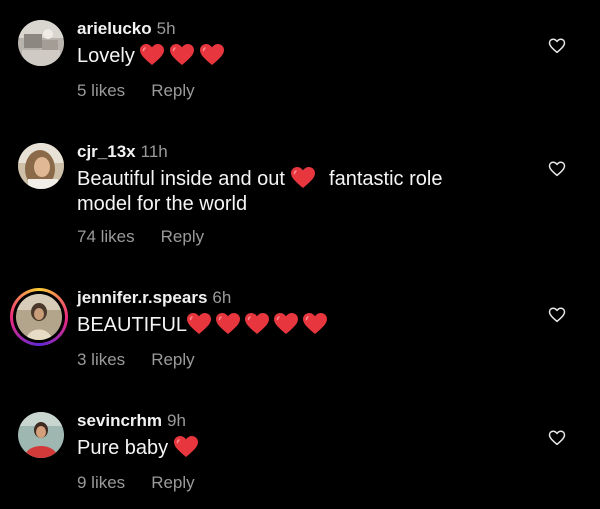  I want to click on comment-text-part: BEAUTIFUL, so click(132, 325).